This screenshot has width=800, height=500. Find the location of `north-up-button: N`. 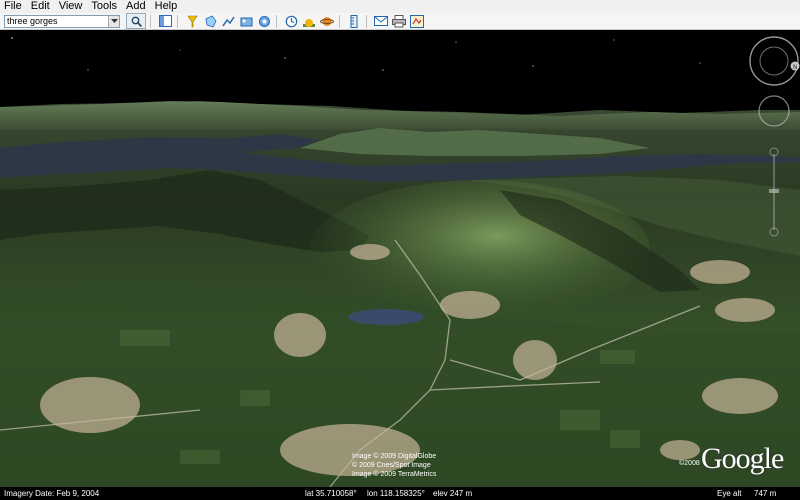

north-up-button: N is located at coordinates (795, 66).